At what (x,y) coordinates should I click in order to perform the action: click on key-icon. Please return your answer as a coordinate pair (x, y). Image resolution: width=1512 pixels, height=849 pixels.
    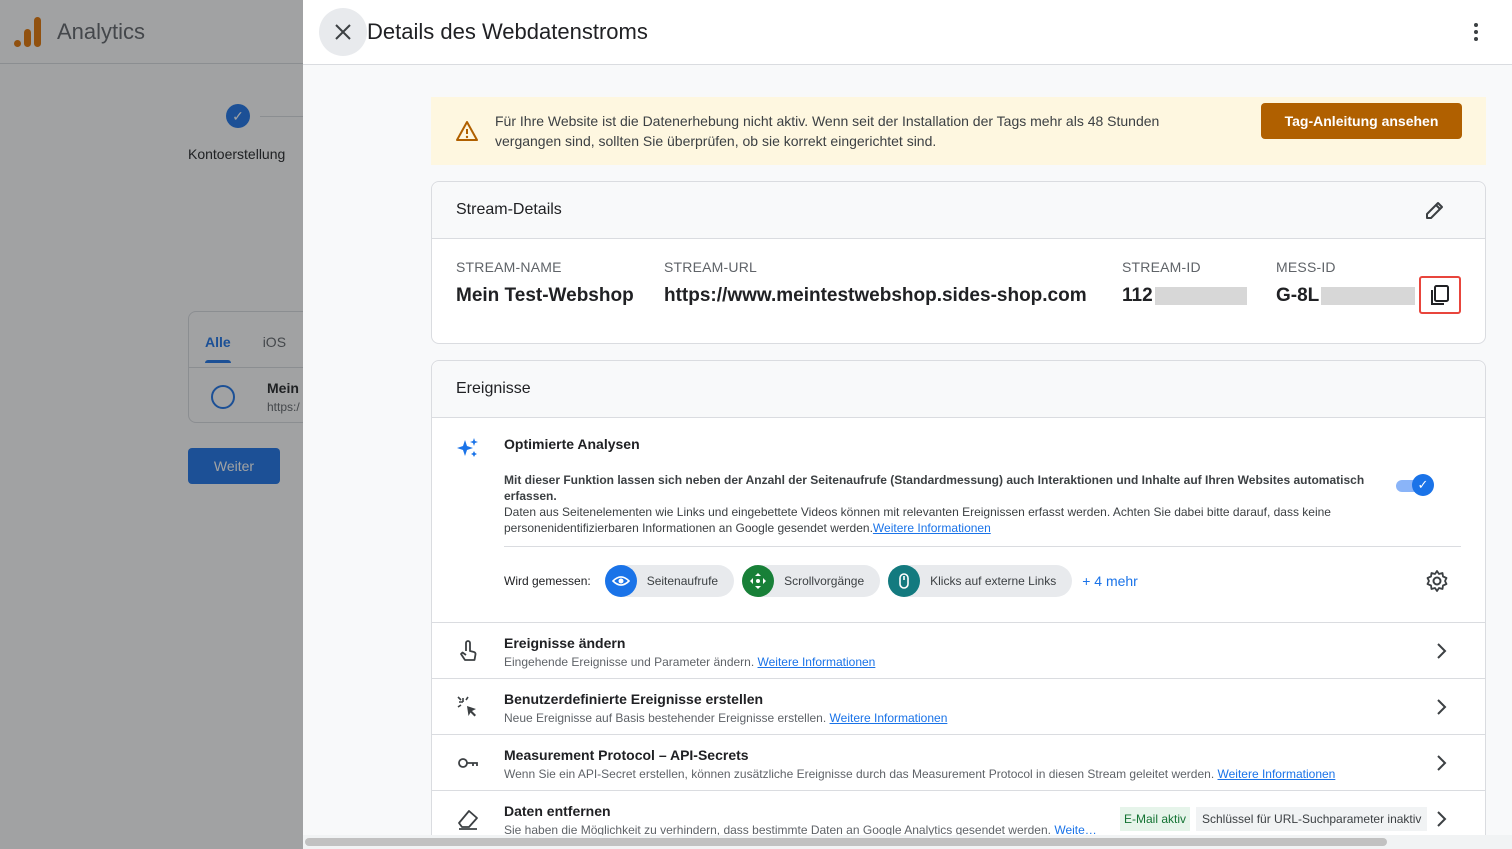
    Looking at the image, I should click on (468, 763).